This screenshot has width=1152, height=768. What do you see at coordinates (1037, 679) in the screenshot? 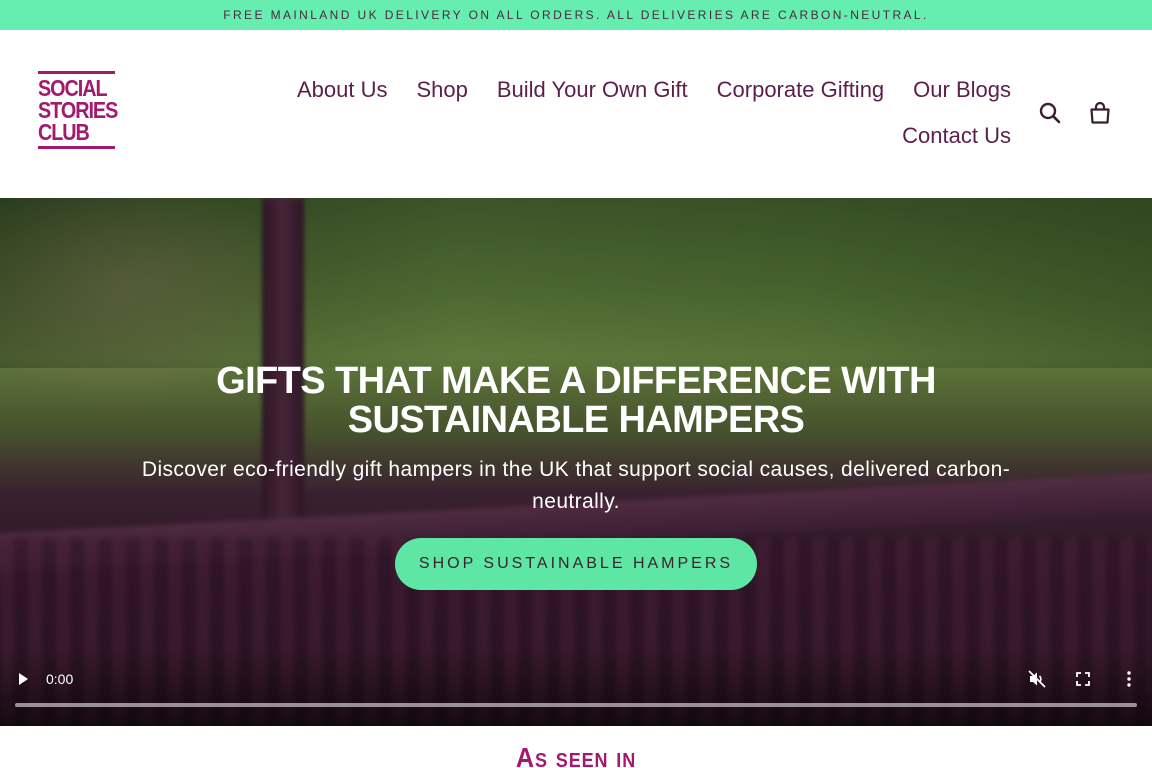
I see `muted-speaker-icon` at bounding box center [1037, 679].